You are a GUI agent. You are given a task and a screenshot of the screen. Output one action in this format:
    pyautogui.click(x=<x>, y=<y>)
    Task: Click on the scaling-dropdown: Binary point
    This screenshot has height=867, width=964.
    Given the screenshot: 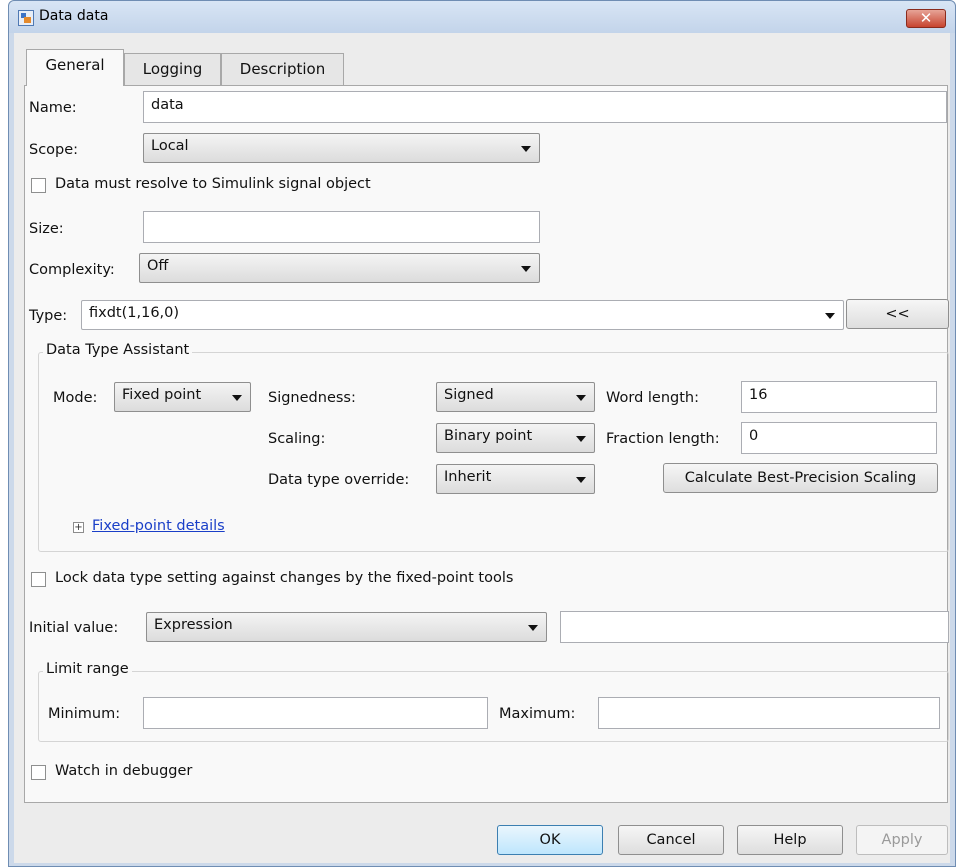 What is the action you would take?
    pyautogui.click(x=515, y=438)
    